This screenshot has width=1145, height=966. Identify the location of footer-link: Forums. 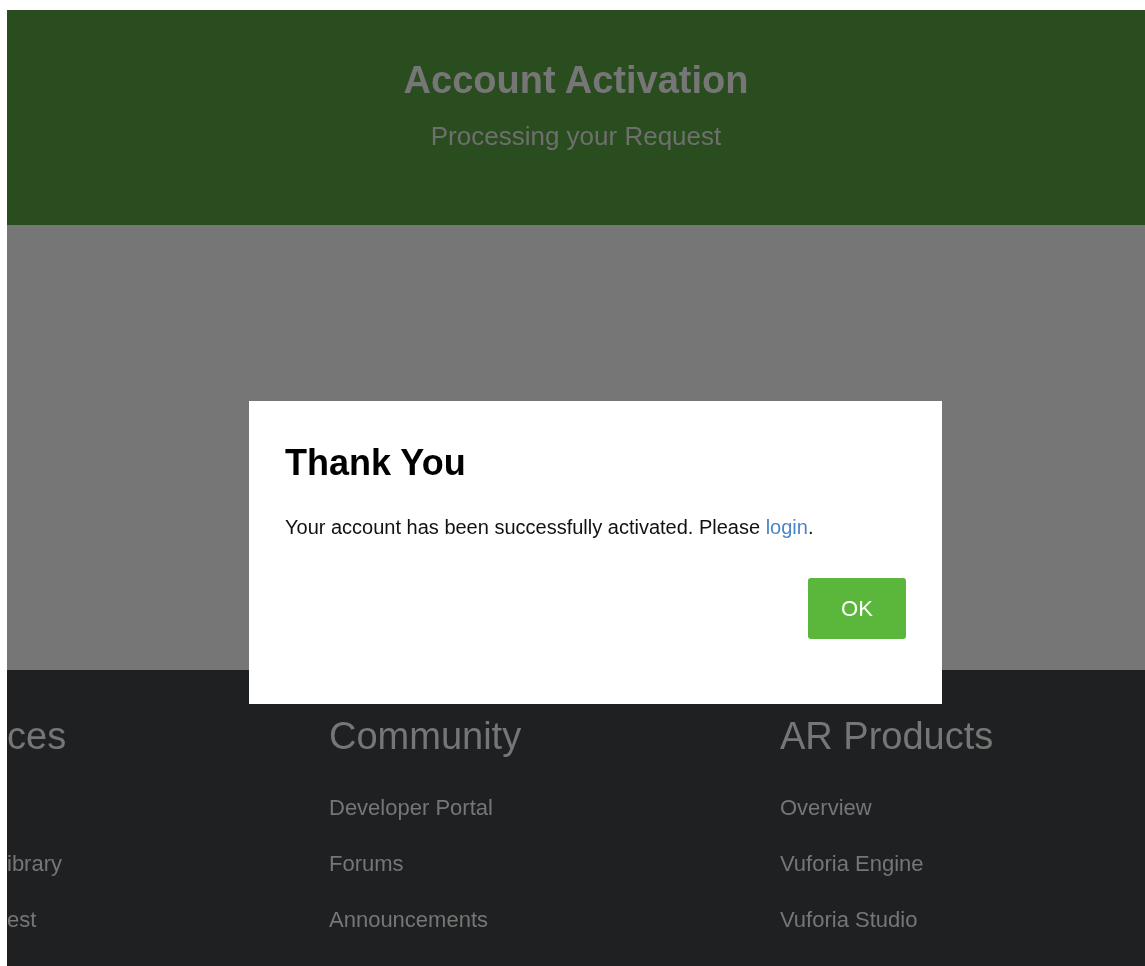
(366, 863).